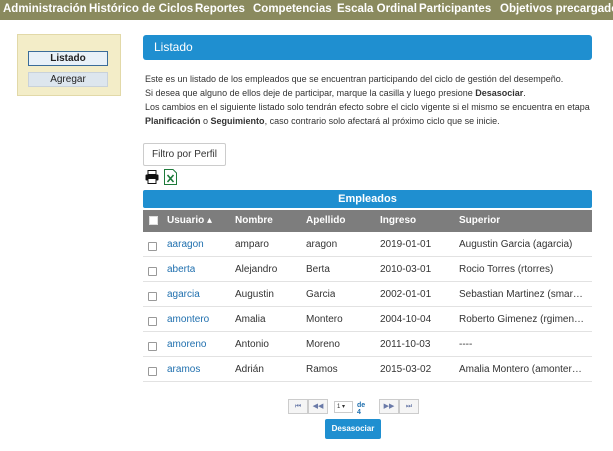 This screenshot has height=451, width=613. I want to click on prev-page-button: ◀◀, so click(318, 406).